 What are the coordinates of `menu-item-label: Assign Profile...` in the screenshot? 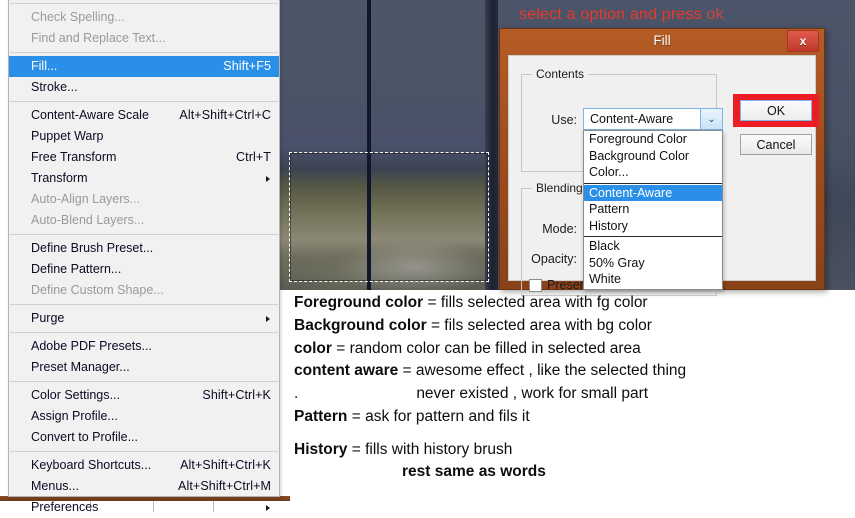 It's located at (74, 416).